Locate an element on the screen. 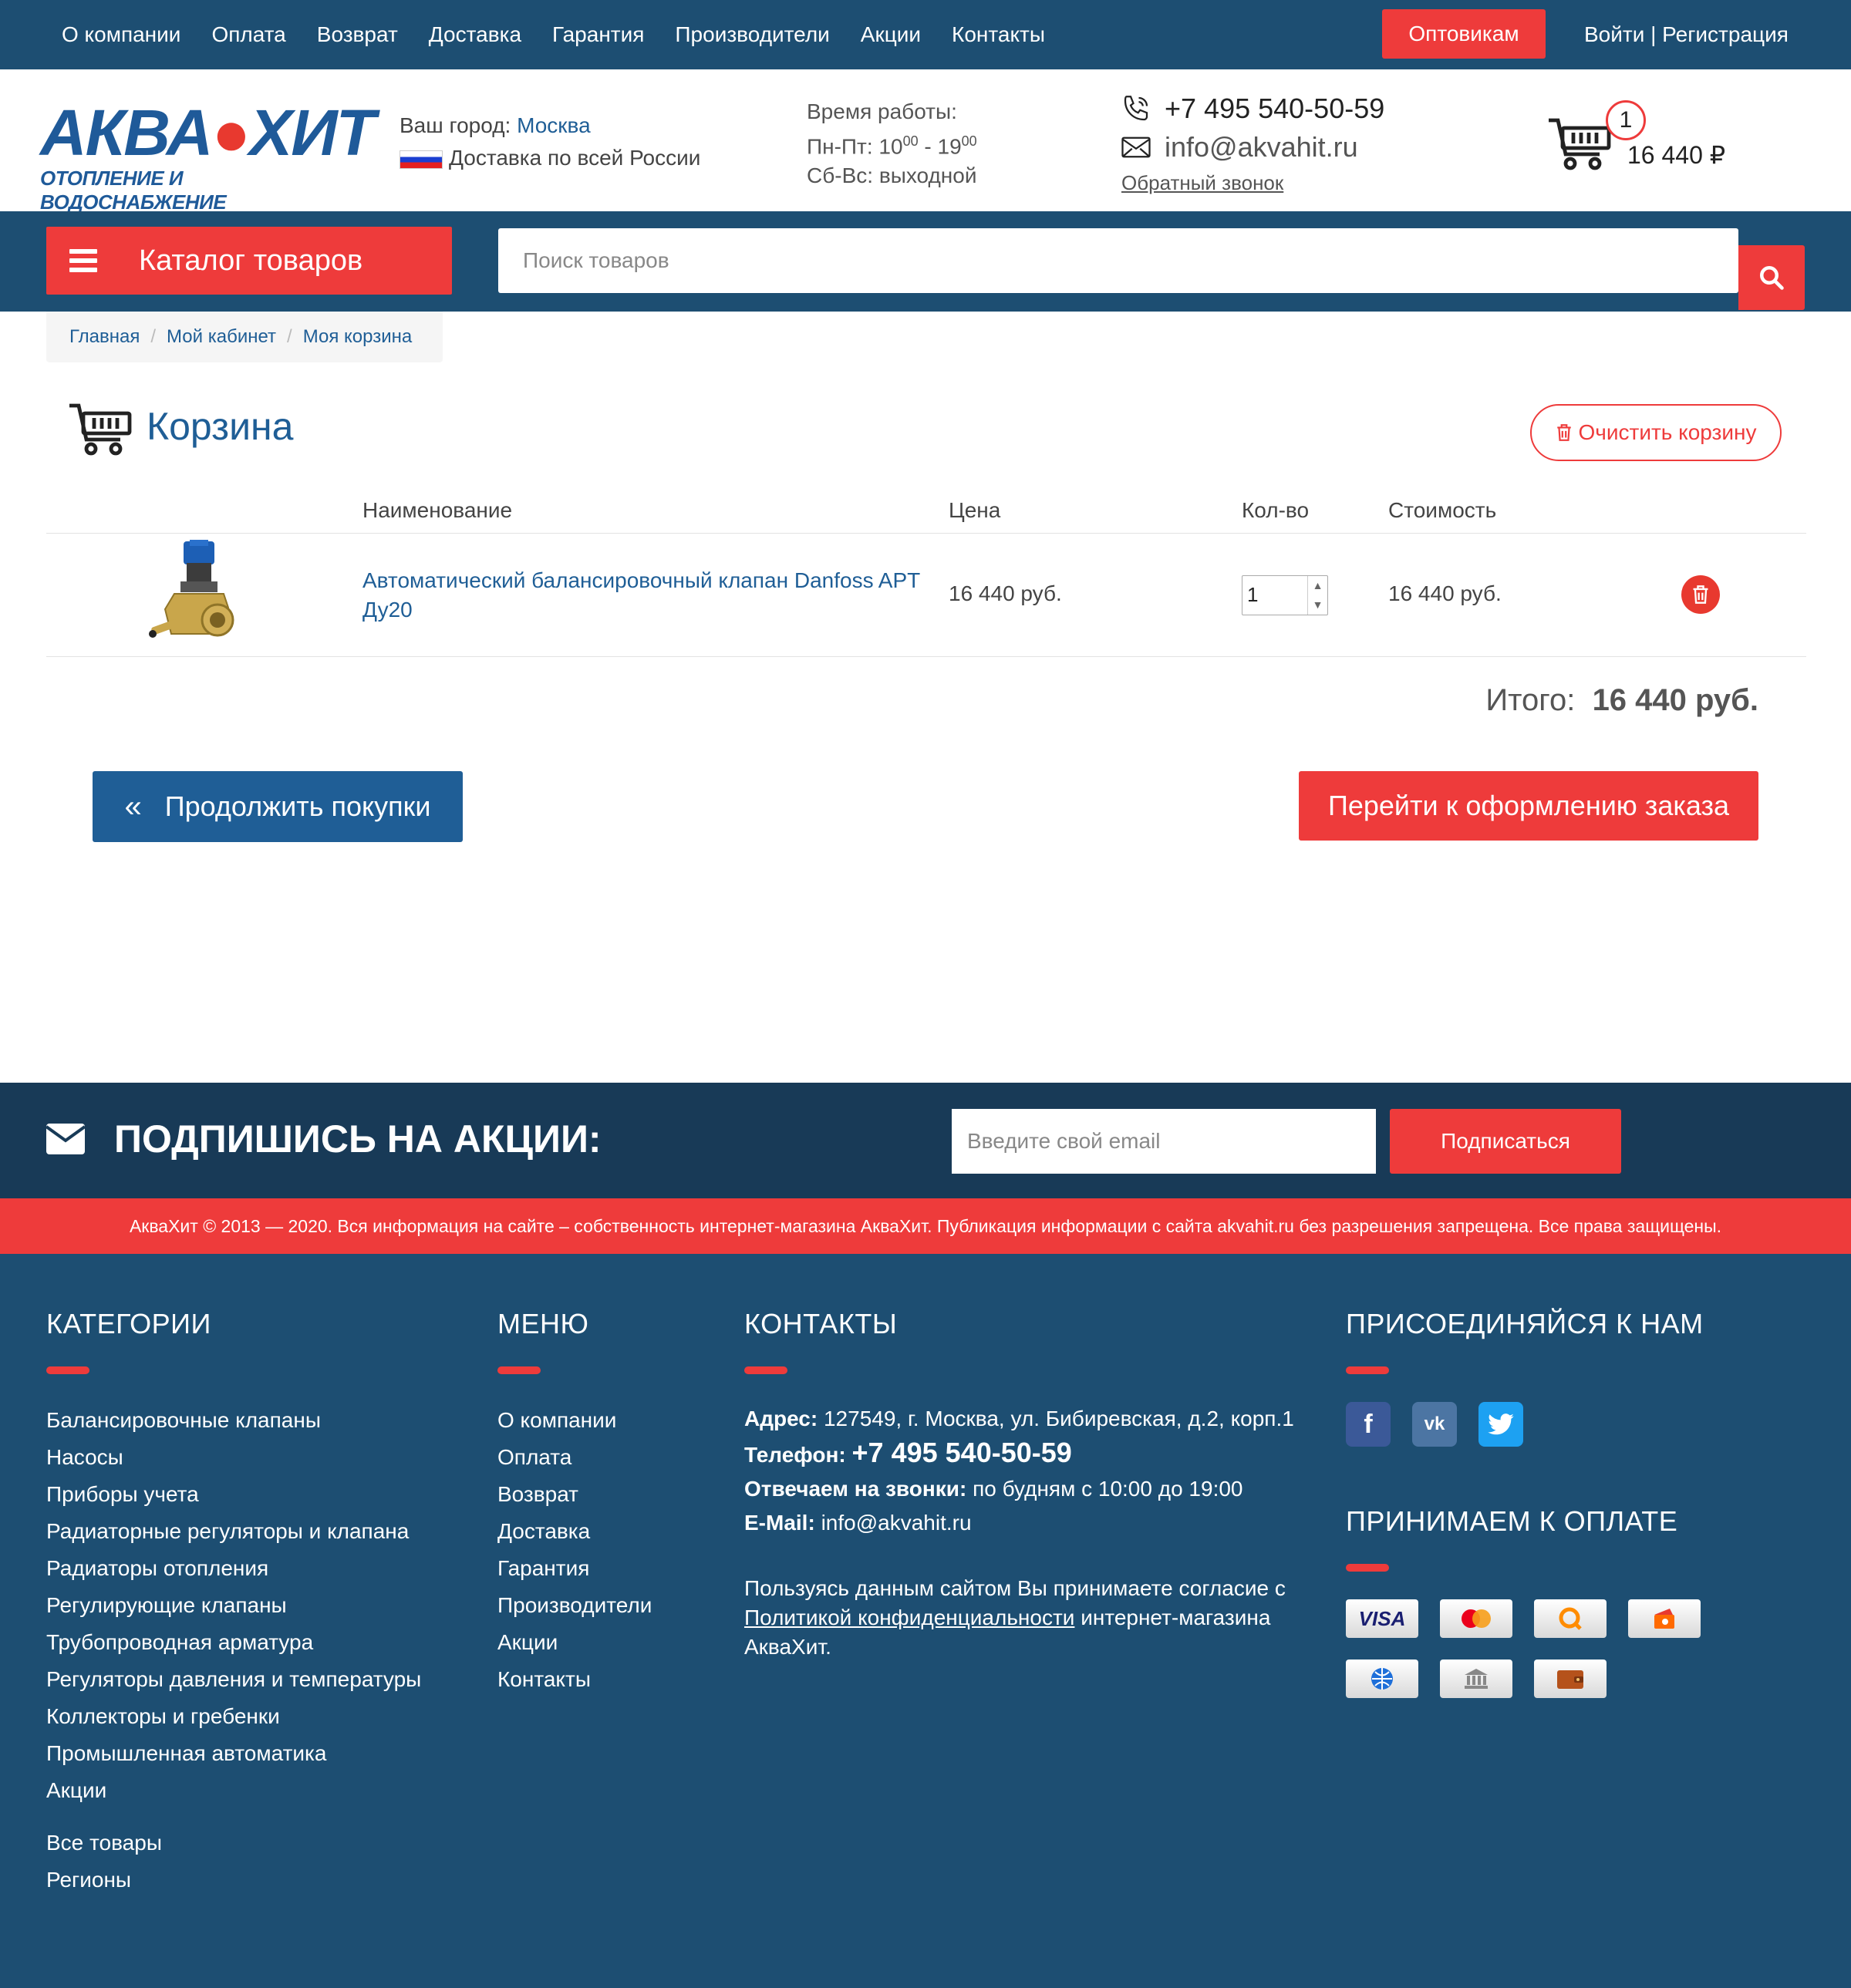 The width and height of the screenshot is (1851, 1988). checkout-button: Перейти к оформлению заказа is located at coordinates (1528, 806).